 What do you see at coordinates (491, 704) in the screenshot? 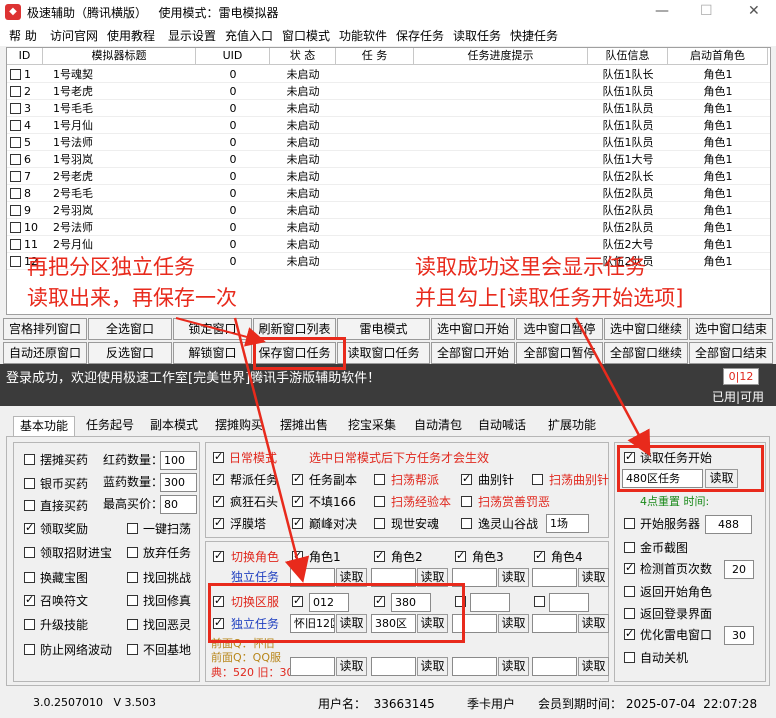
I see `user-type-label: 季卡用户` at bounding box center [491, 704].